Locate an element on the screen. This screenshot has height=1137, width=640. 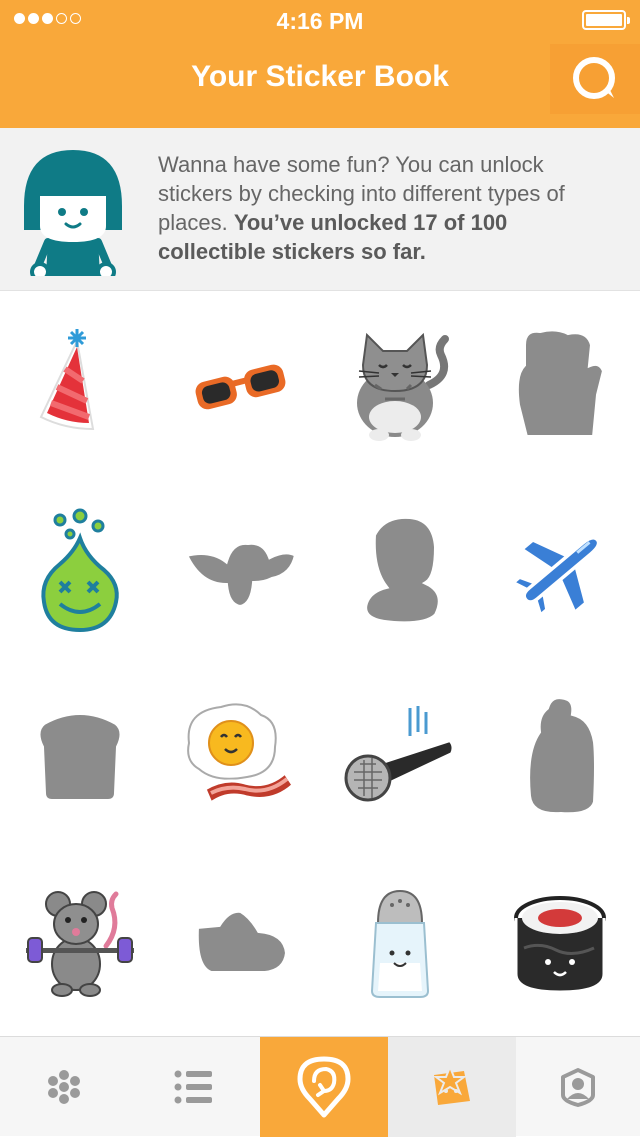
sticker-egg-and-bacon is located at coordinates (240, 757).